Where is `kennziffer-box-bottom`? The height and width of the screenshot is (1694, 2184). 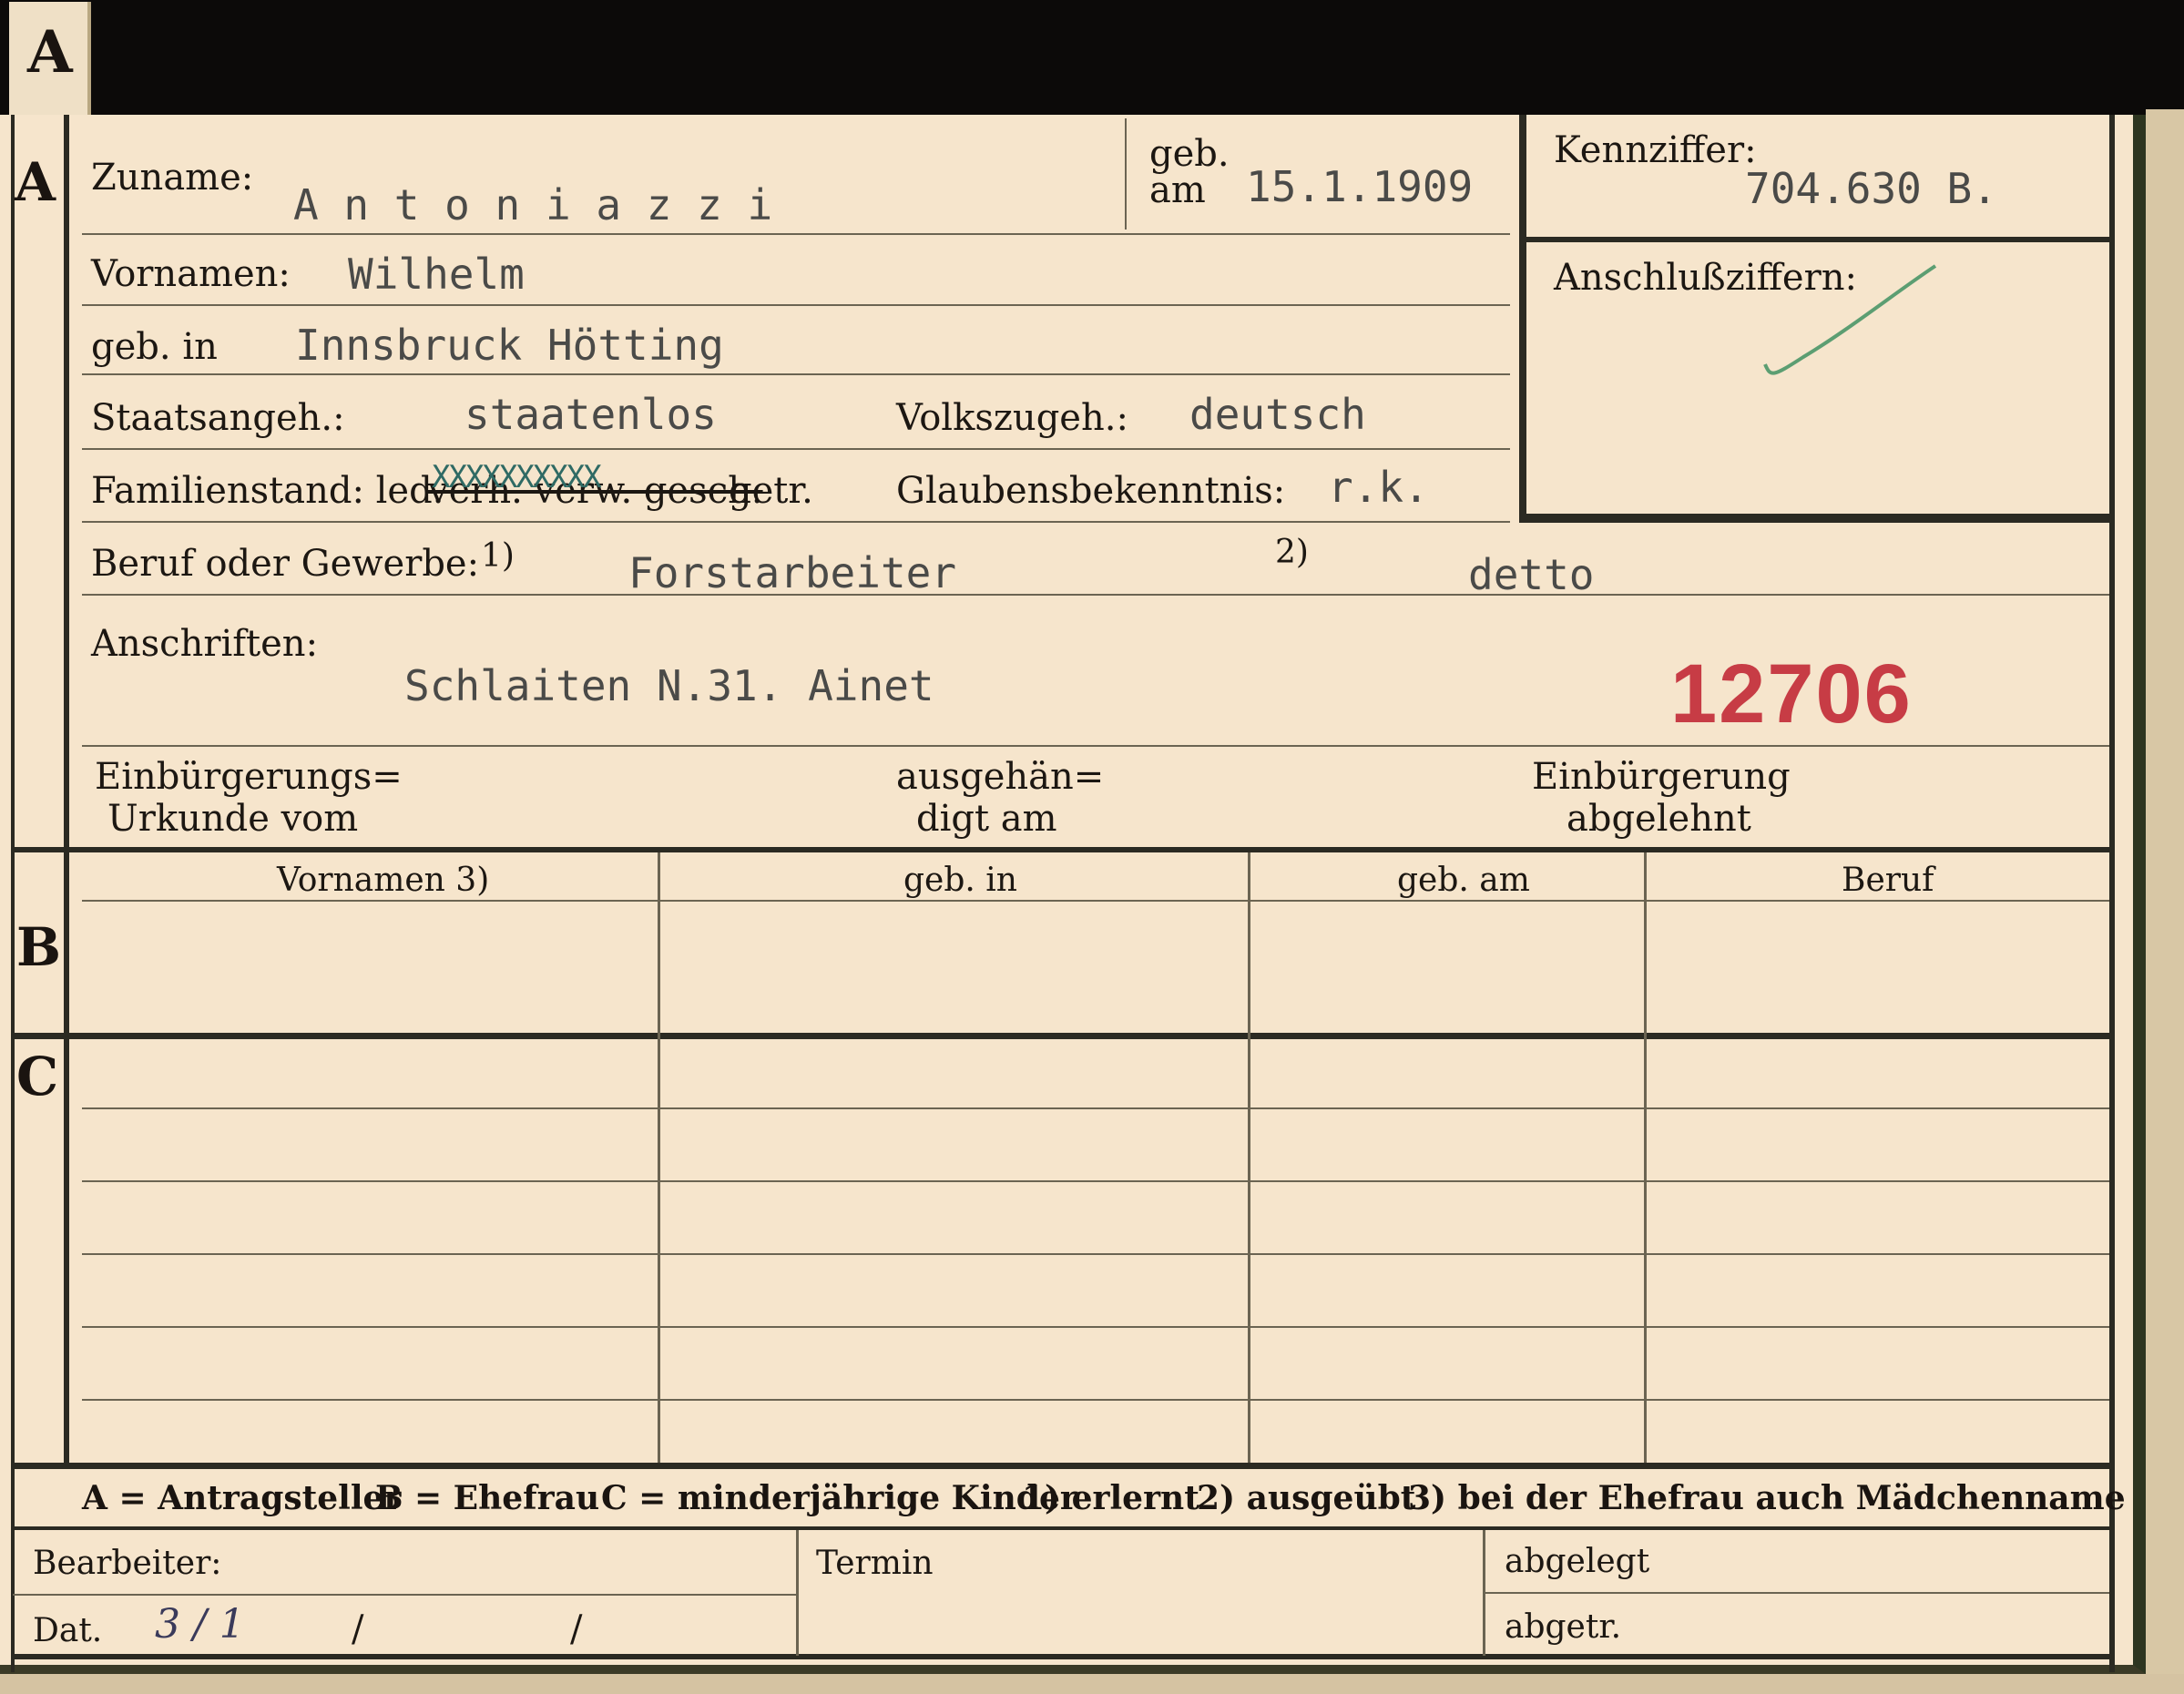
kennziffer-box-bottom is located at coordinates (1816, 519).